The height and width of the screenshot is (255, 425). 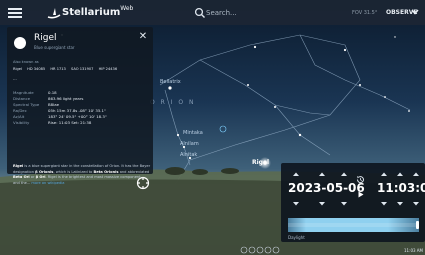 I want to click on sky-label-alnilam: Alnilam, so click(x=189, y=144).